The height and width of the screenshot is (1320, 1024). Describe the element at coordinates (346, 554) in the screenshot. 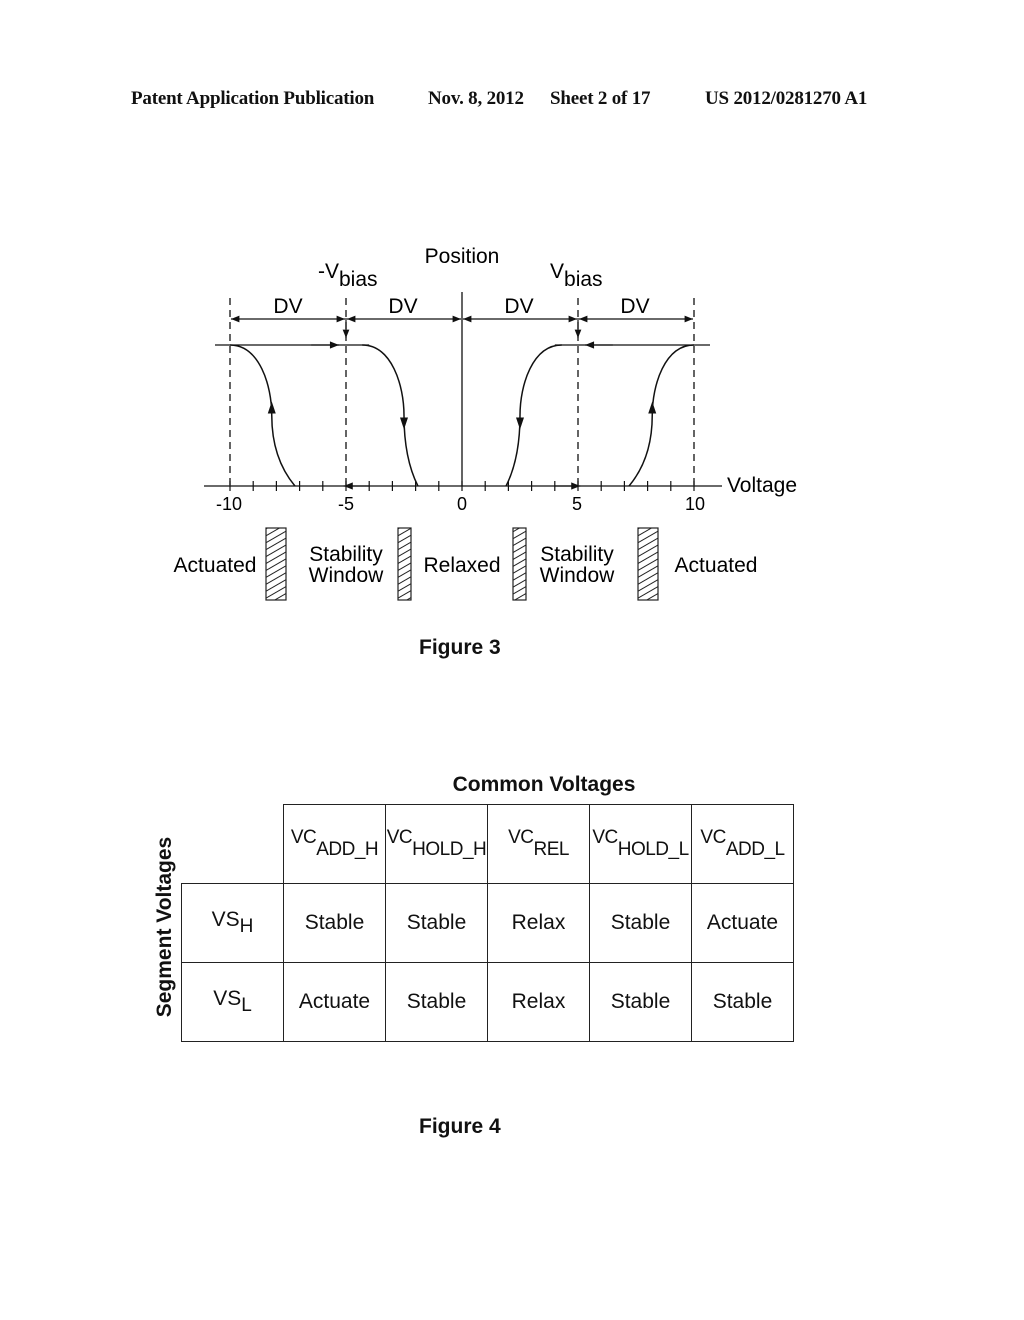

I see `region-label-stability-left: Stability` at that location.